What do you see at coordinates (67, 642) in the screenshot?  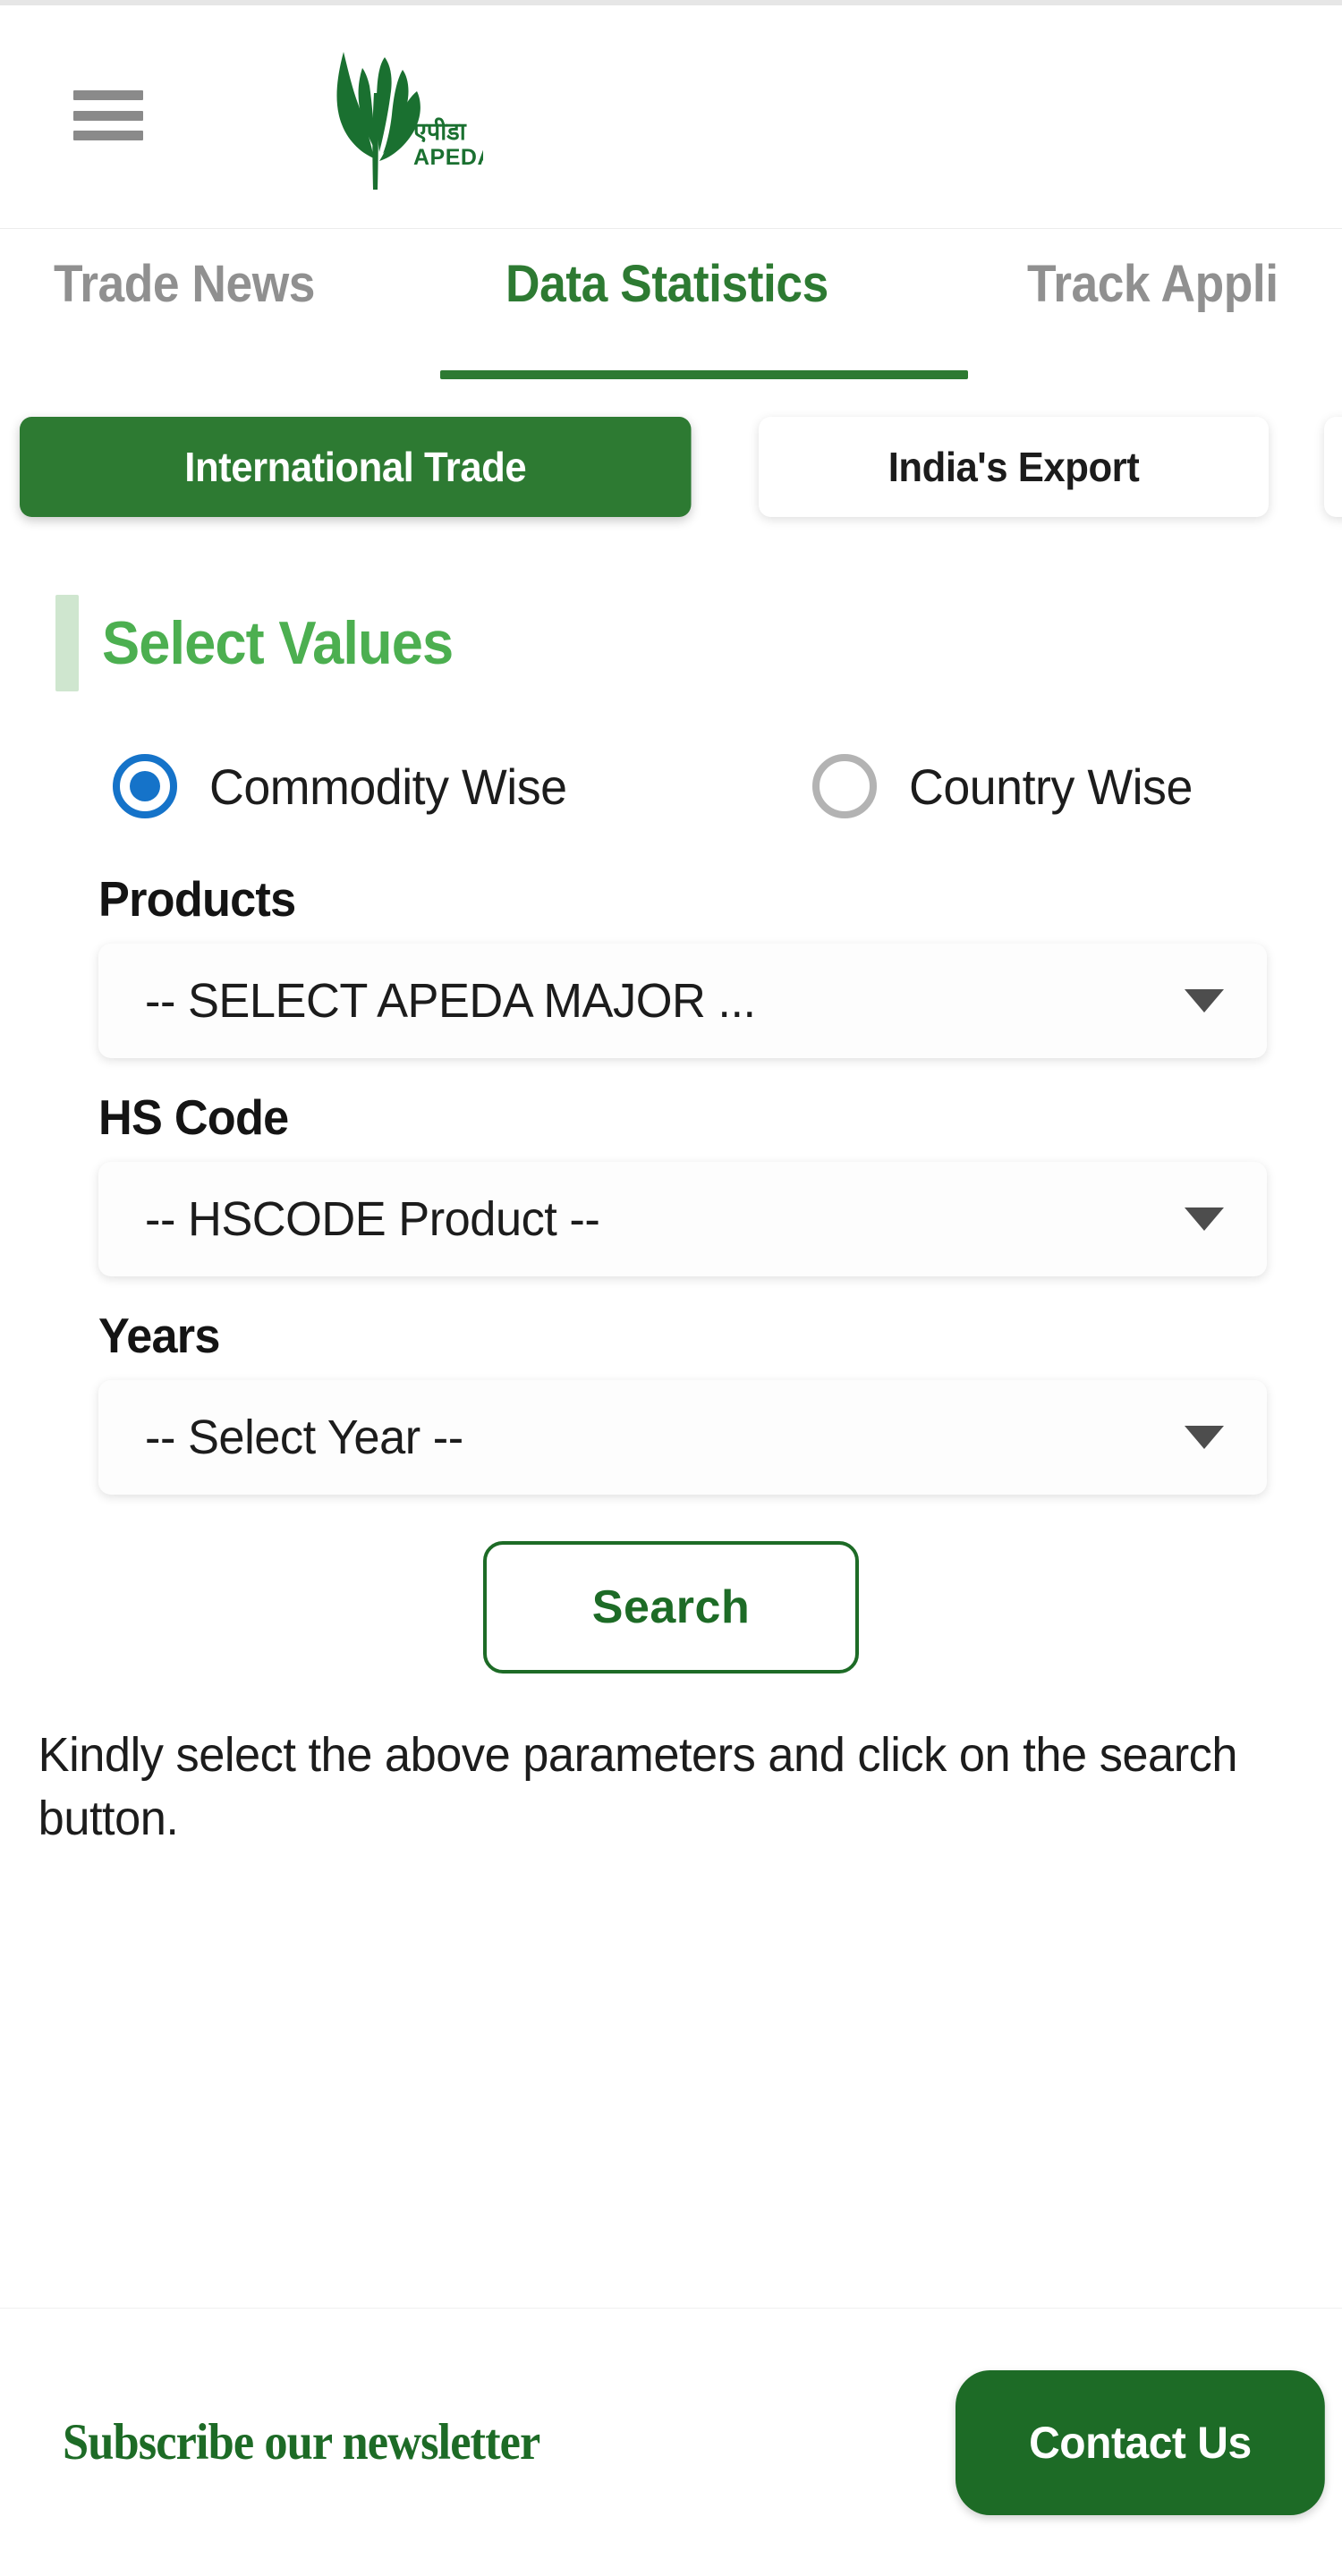 I see `section-accent-bar` at bounding box center [67, 642].